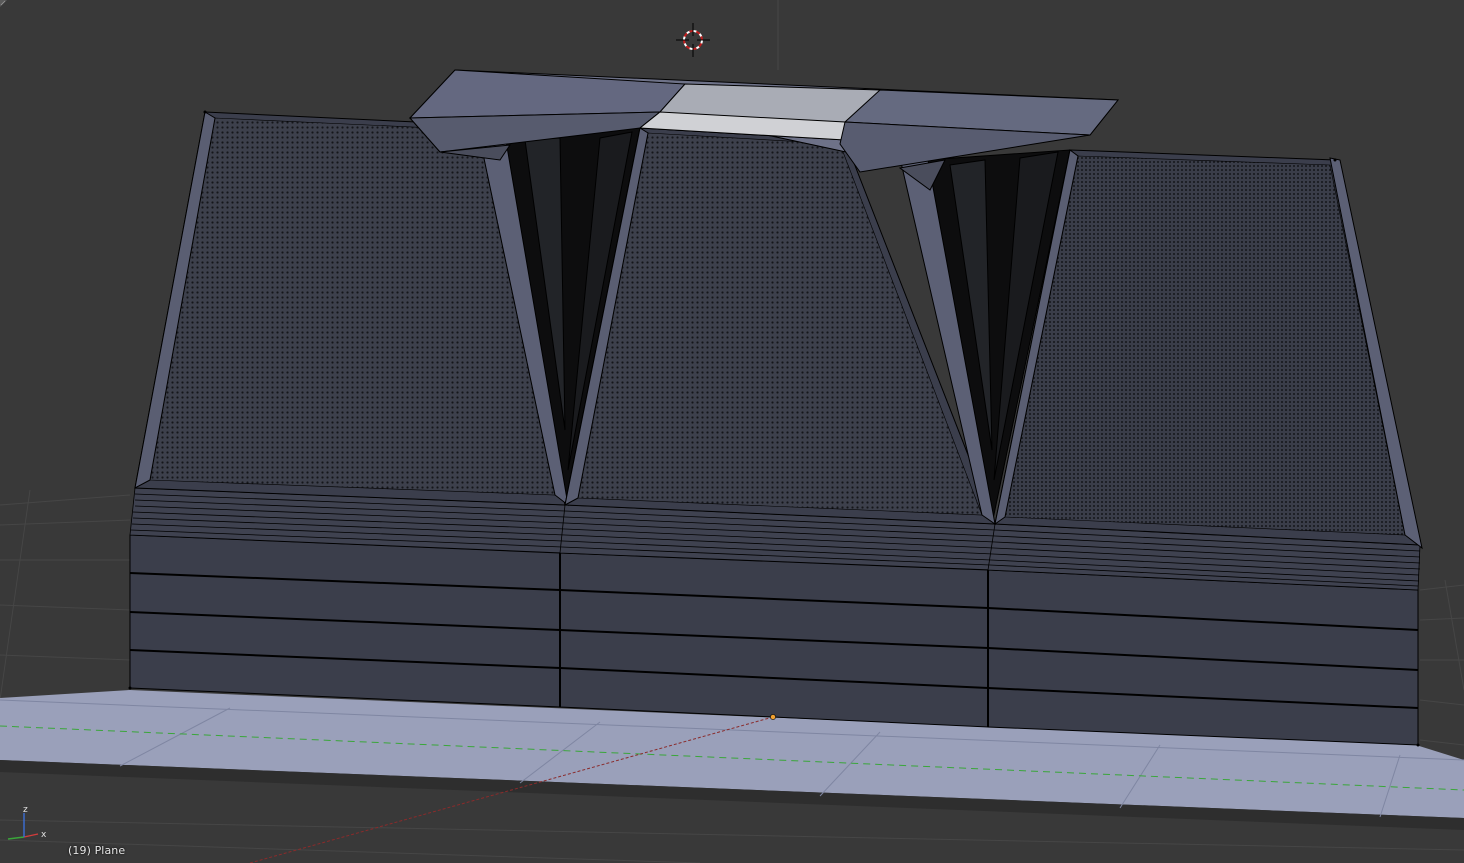  I want to click on object-origin-icon, so click(773, 717).